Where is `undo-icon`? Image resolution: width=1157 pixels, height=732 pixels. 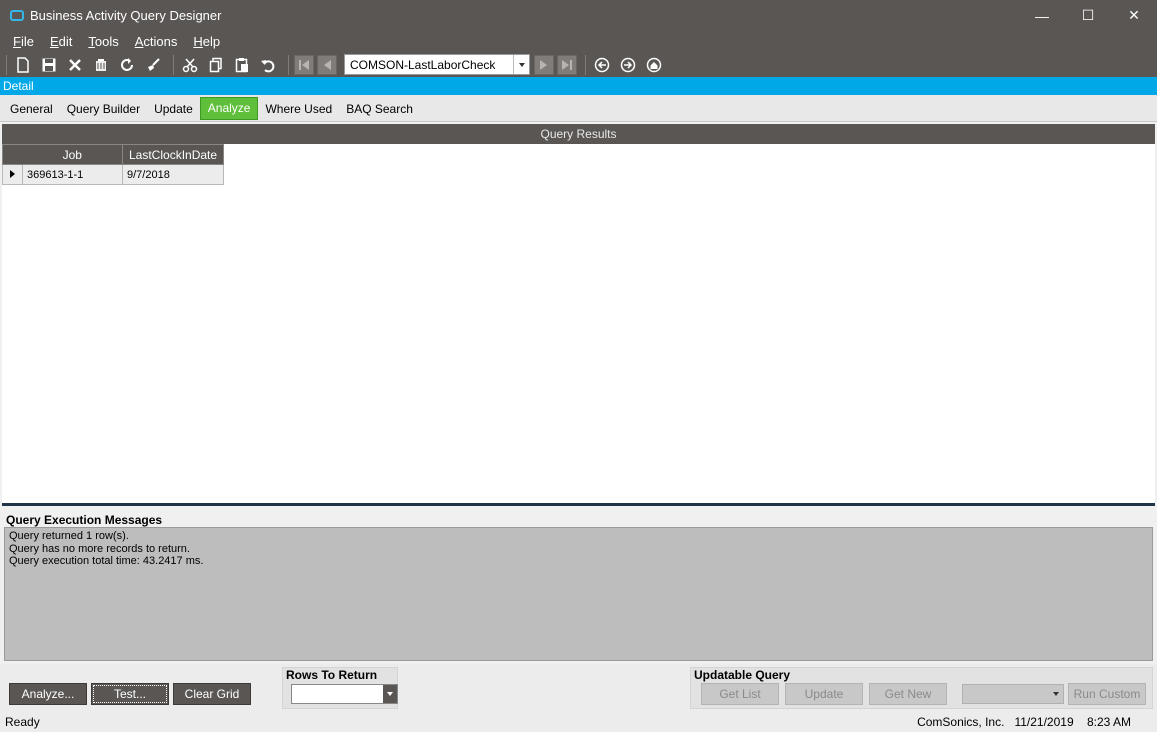 undo-icon is located at coordinates (268, 65).